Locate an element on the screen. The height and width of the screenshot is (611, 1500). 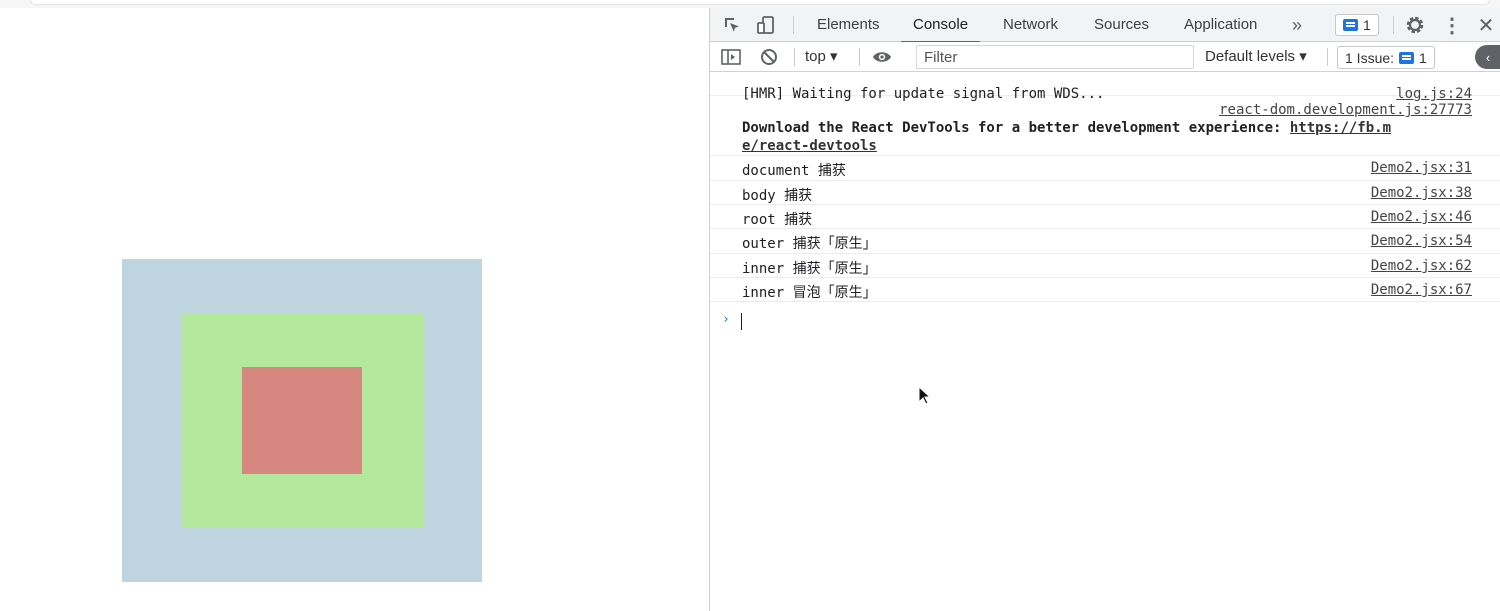
clear-console-icon is located at coordinates (769, 57).